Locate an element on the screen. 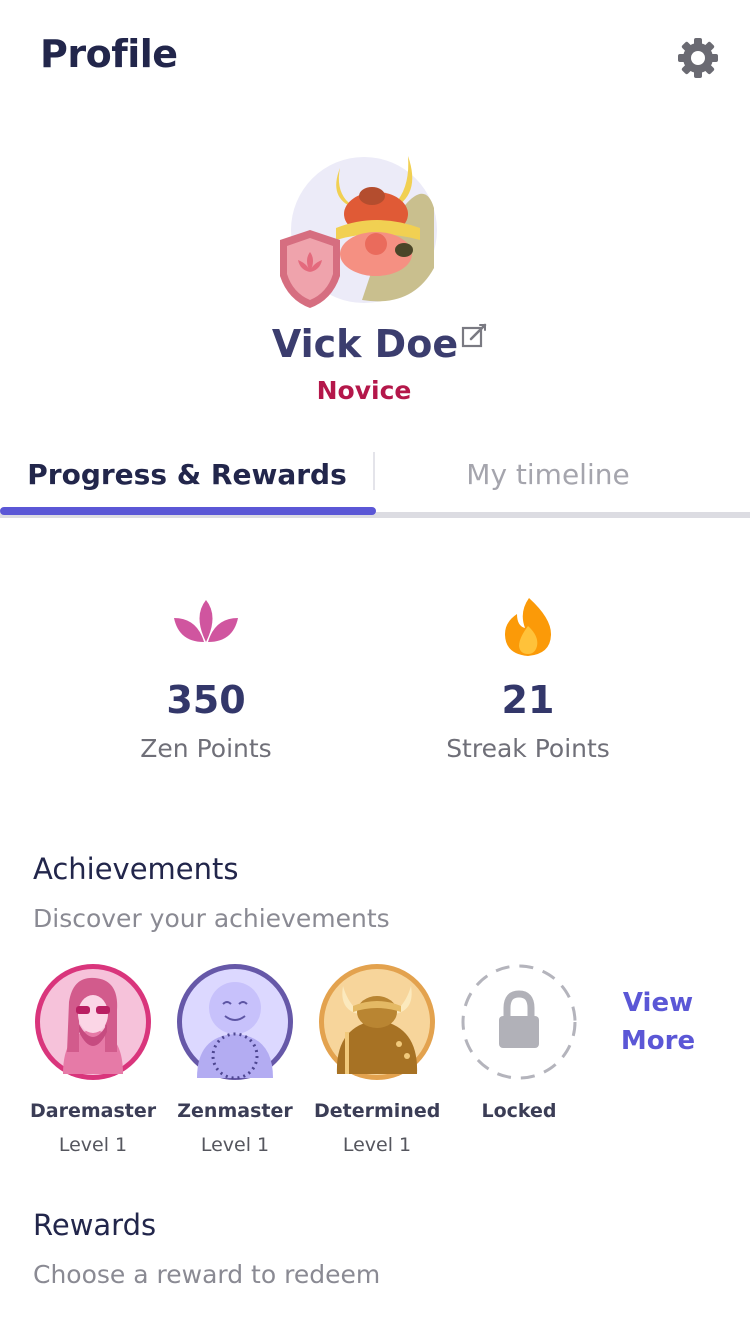 The image size is (750, 1334). zen-points-value: 350 is located at coordinates (206, 700).